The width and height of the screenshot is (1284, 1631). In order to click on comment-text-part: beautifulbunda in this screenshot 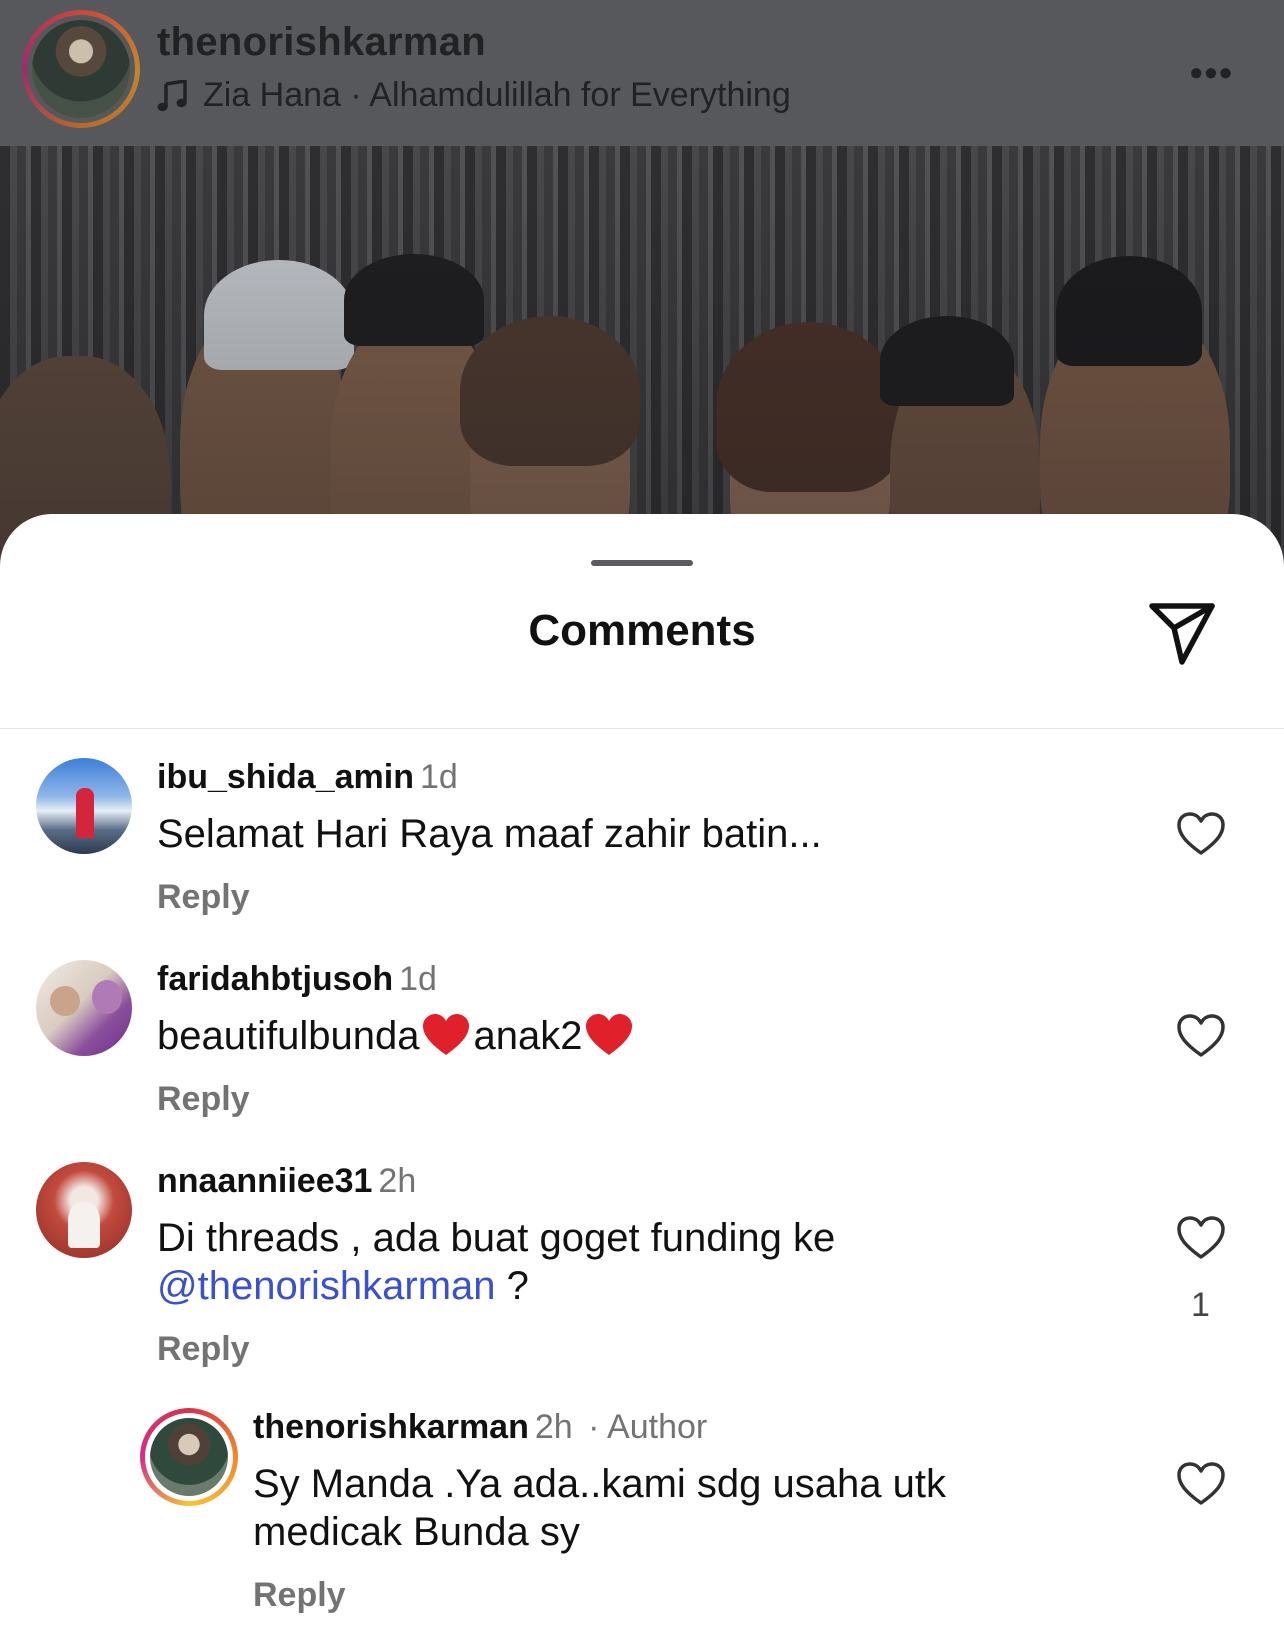, I will do `click(288, 1036)`.